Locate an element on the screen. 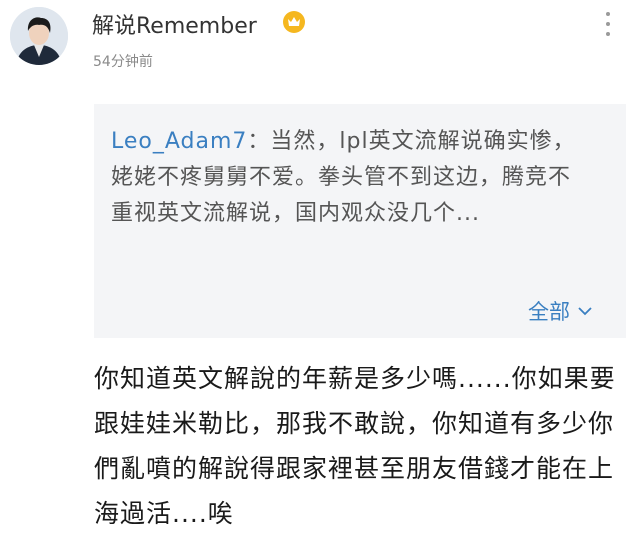 The image size is (641, 539). quoted-comment-author: Leo_Adam7 is located at coordinates (179, 141).